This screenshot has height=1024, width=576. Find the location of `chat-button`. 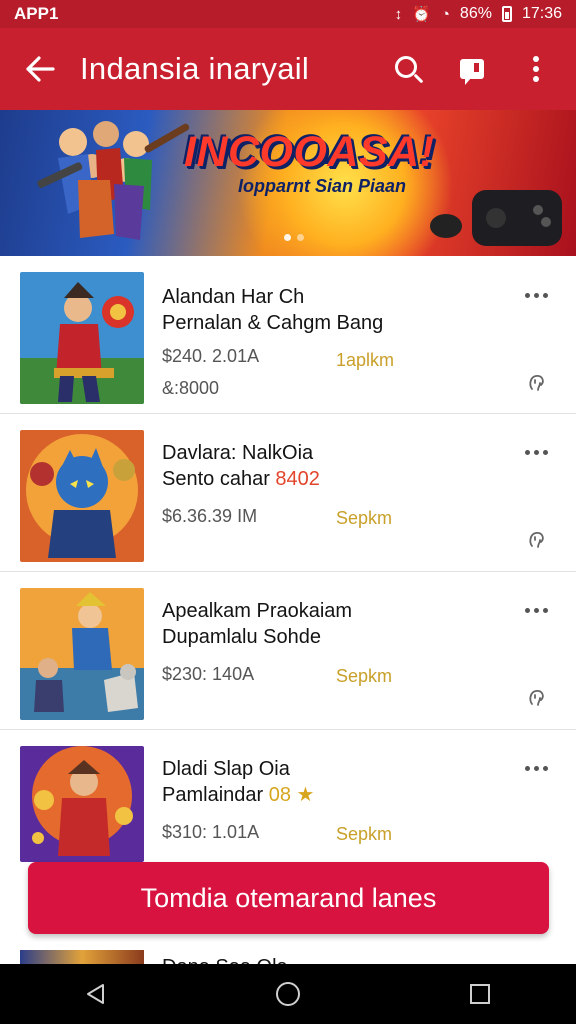

chat-button is located at coordinates (472, 69).